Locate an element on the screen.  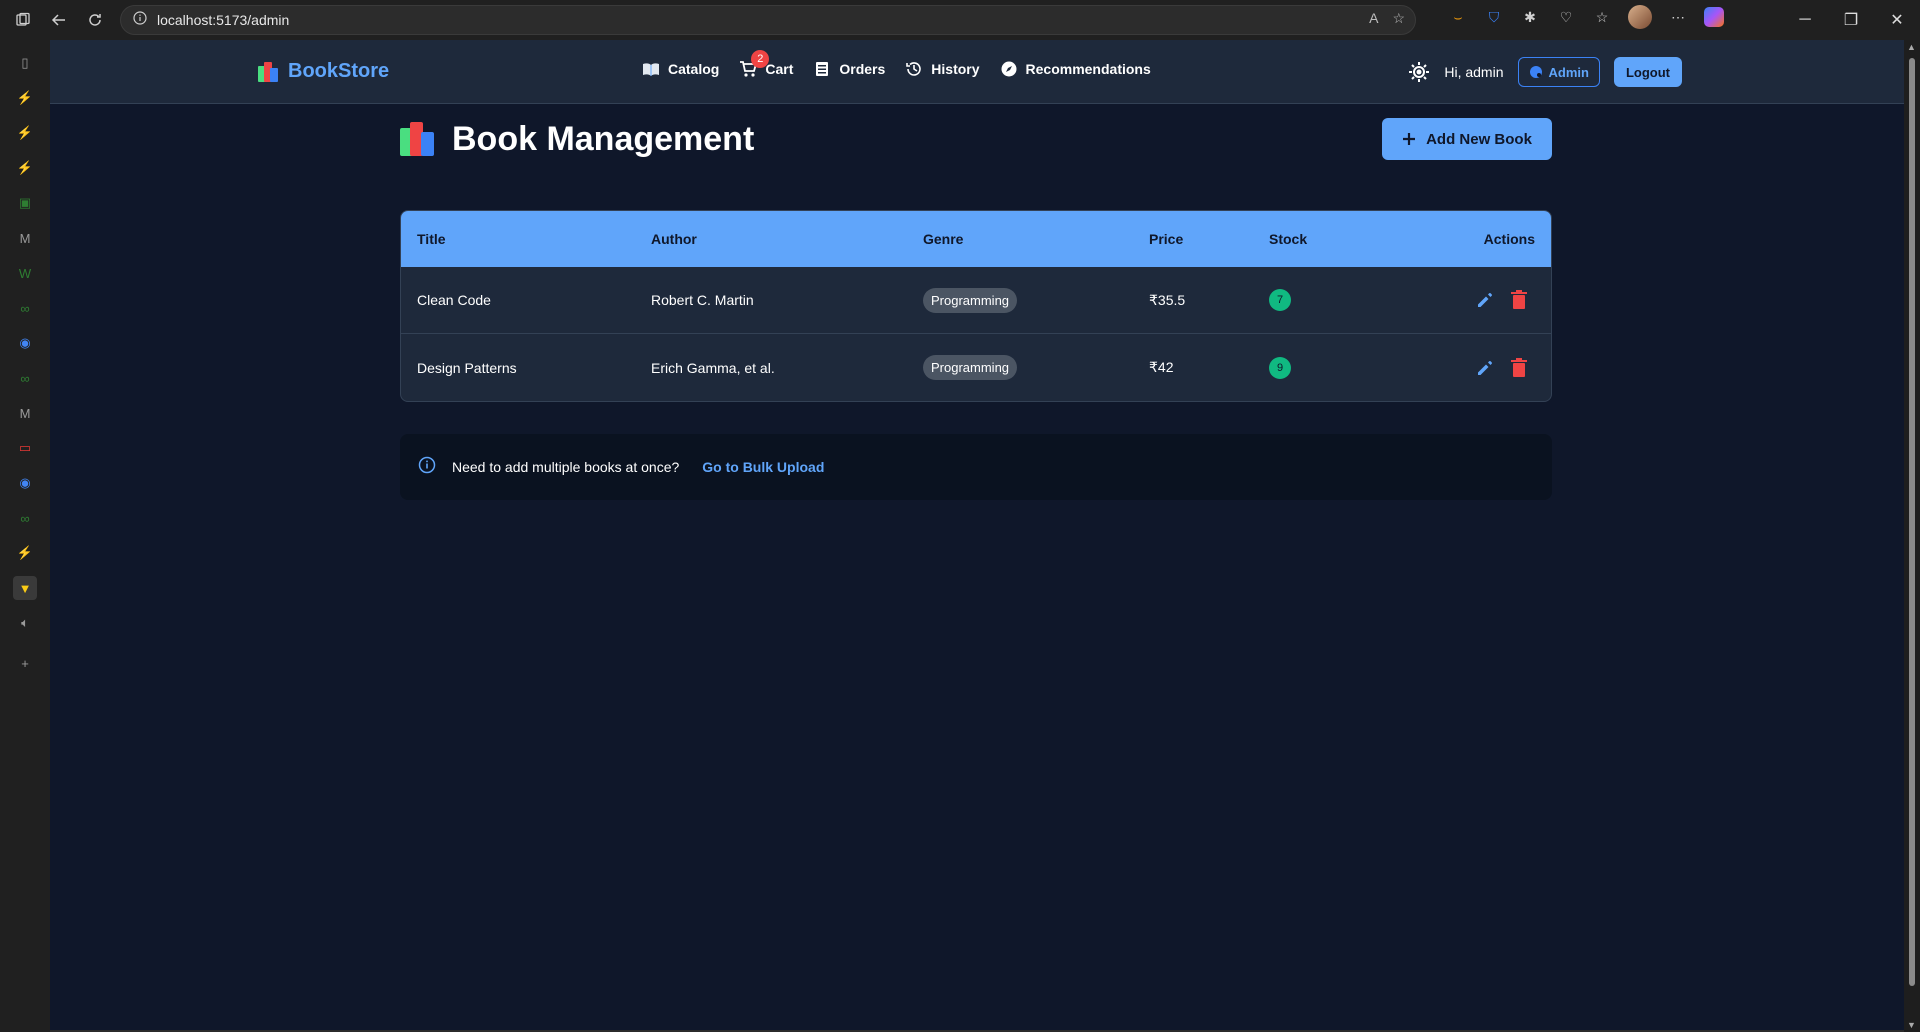
sidebar-tab-icon: ▣ is located at coordinates (25, 203).